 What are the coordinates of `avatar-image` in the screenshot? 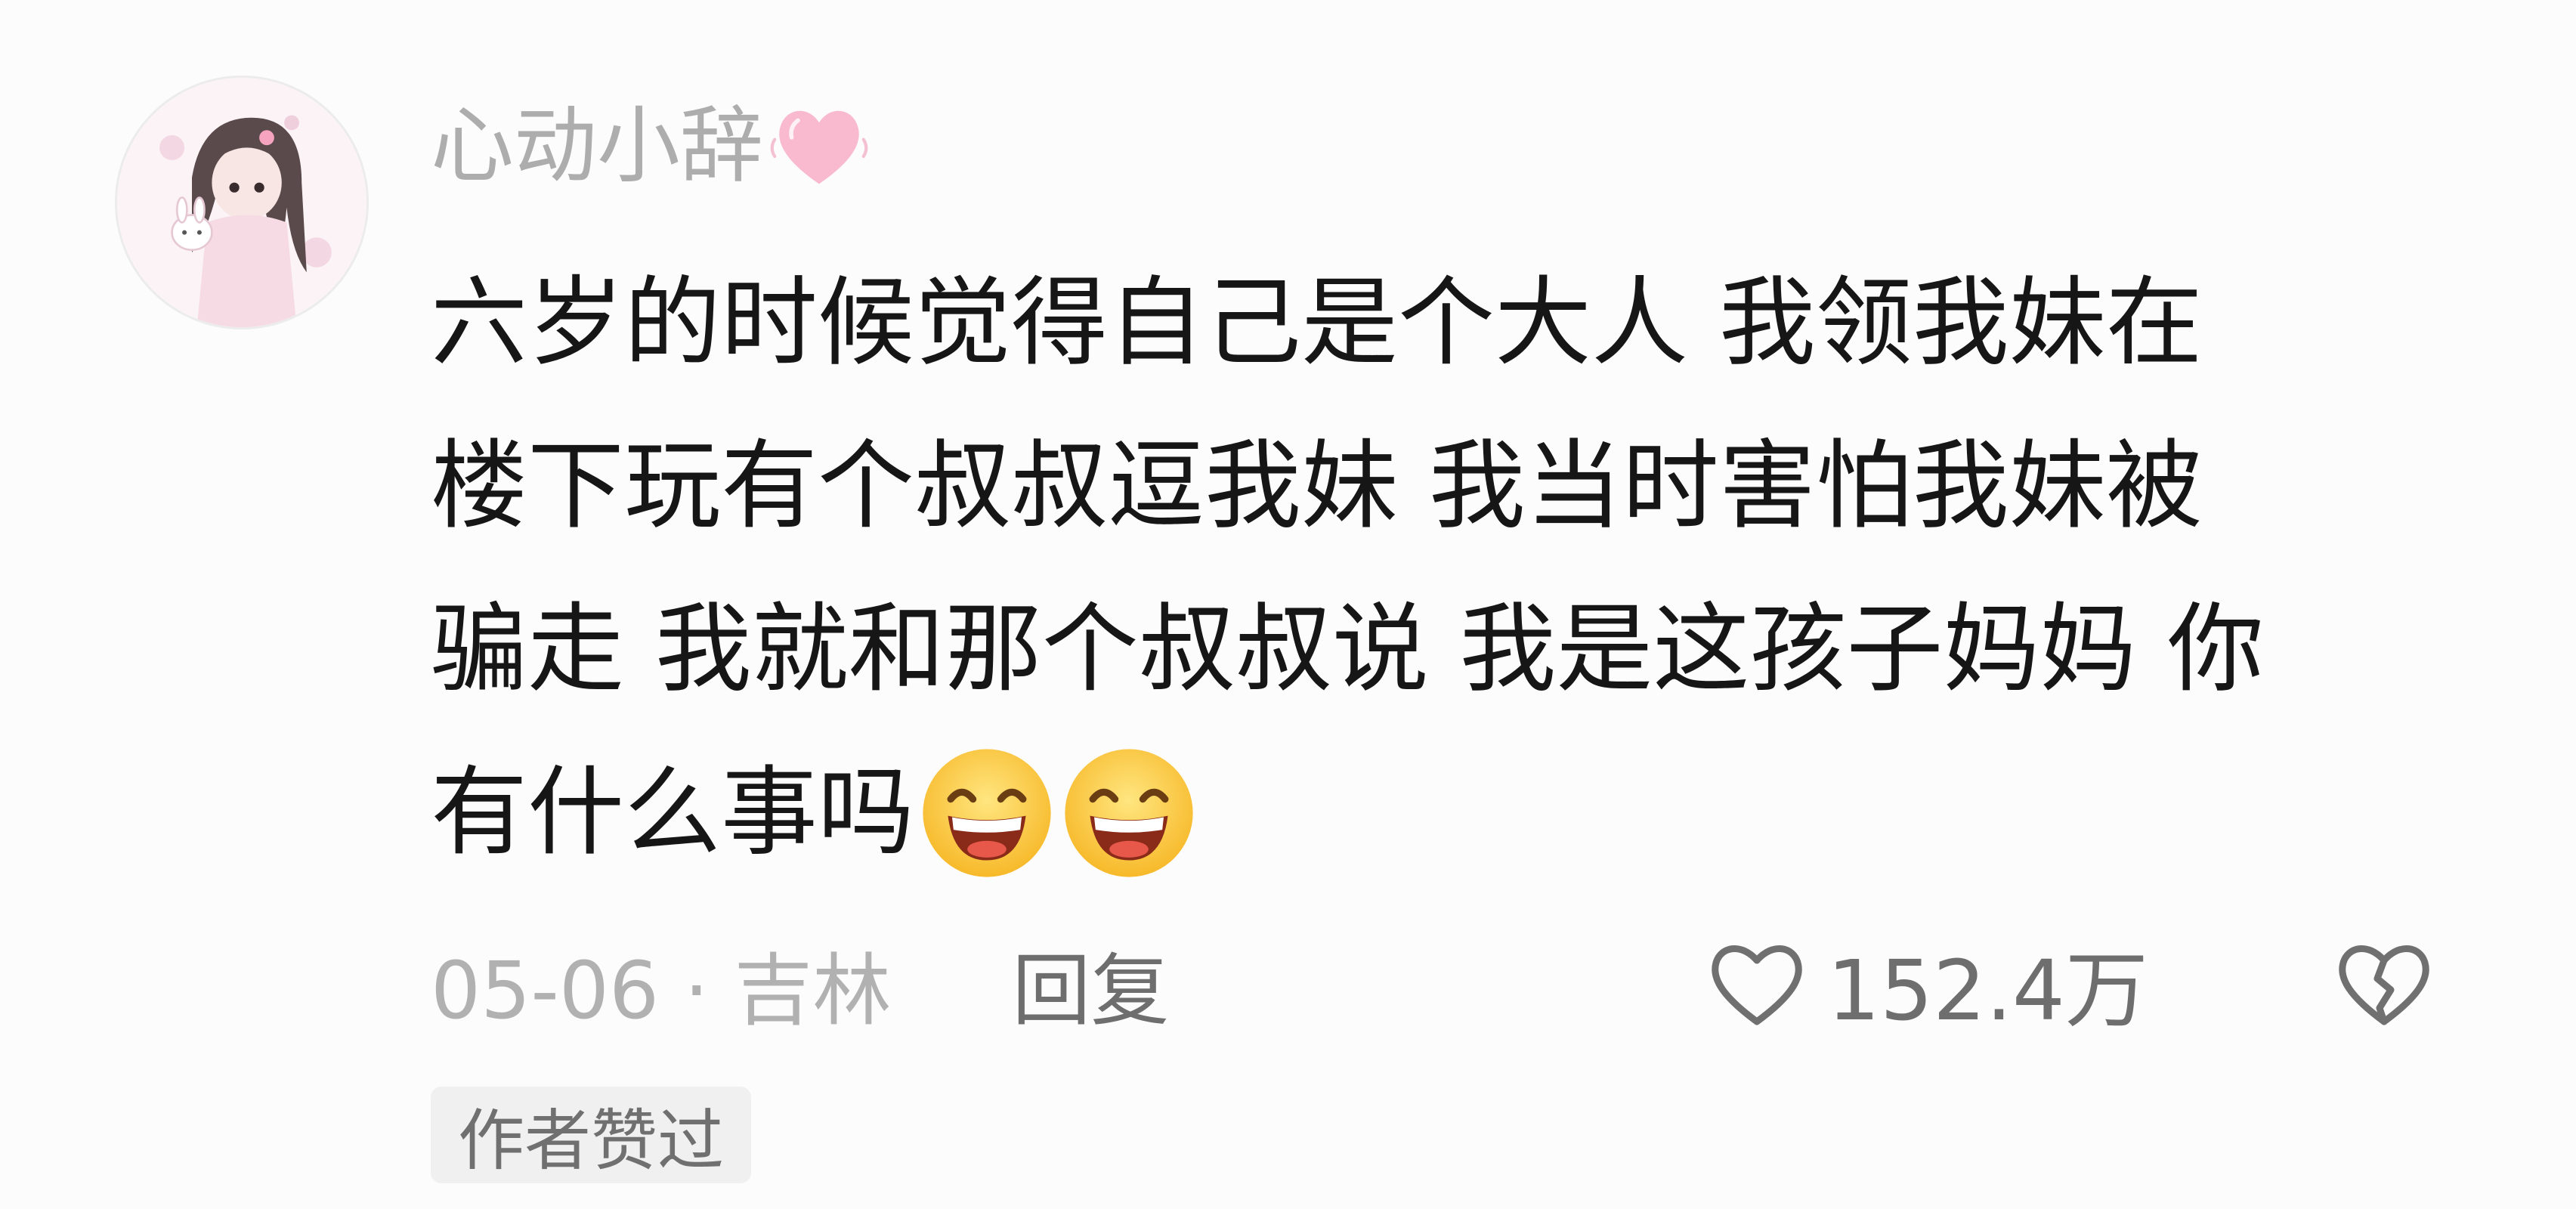 It's located at (241, 202).